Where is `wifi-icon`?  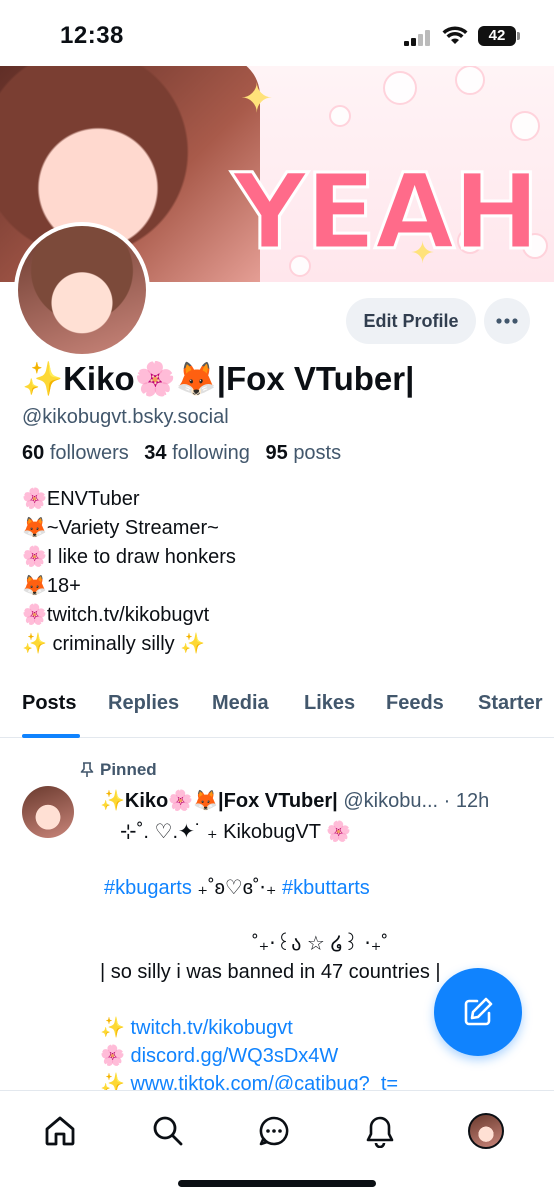 wifi-icon is located at coordinates (455, 35).